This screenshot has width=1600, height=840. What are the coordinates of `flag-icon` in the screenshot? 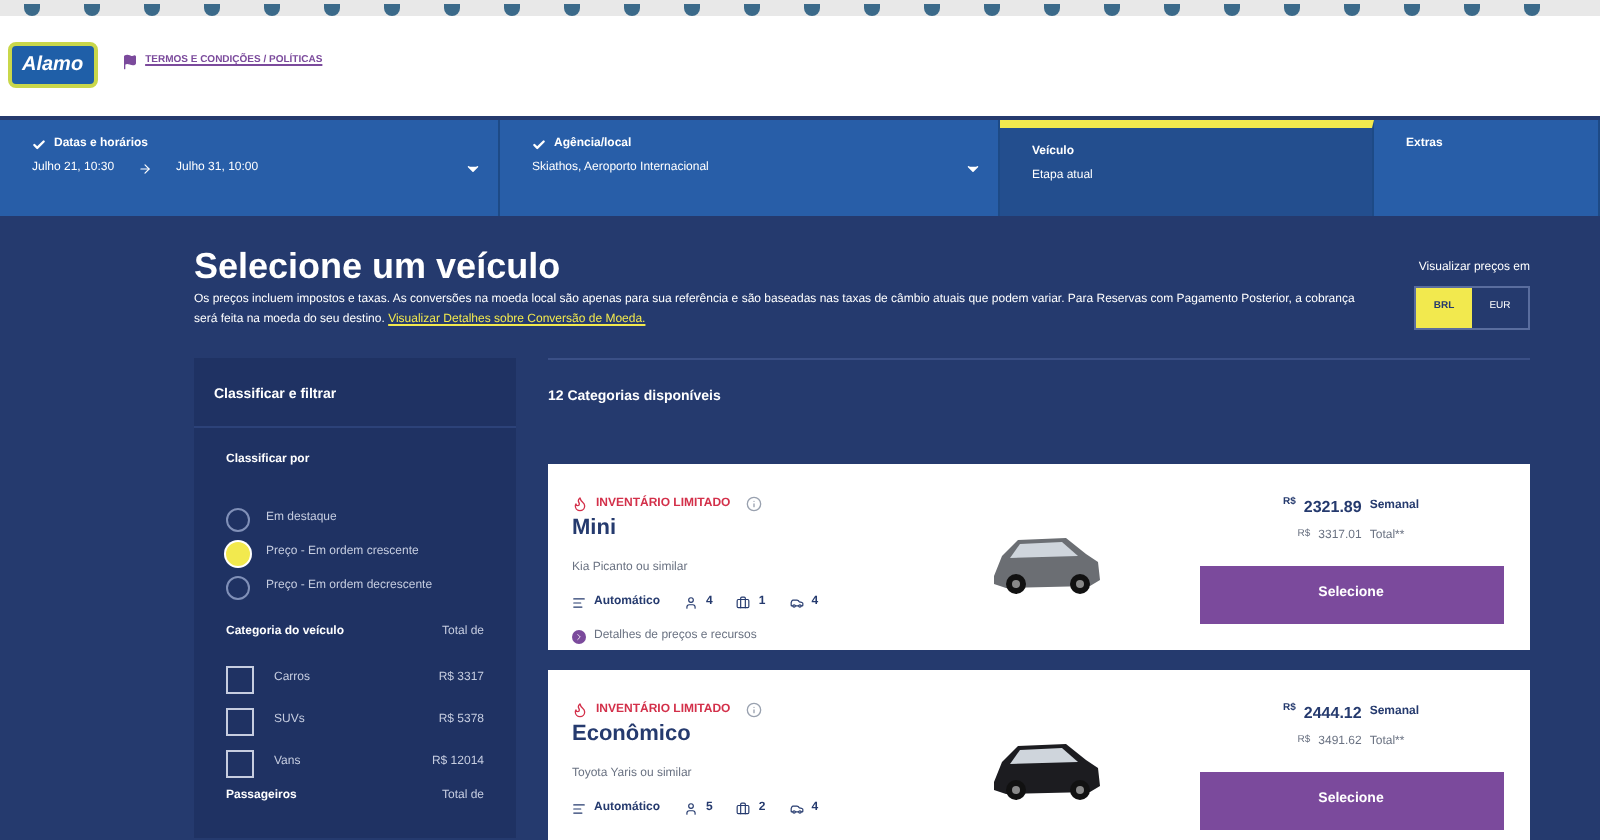 It's located at (129, 62).